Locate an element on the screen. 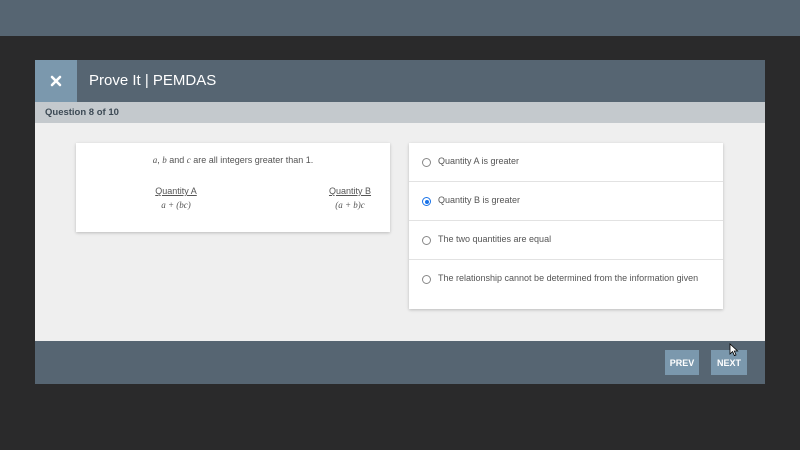 This screenshot has width=800, height=450. close-x-icon is located at coordinates (56, 81).